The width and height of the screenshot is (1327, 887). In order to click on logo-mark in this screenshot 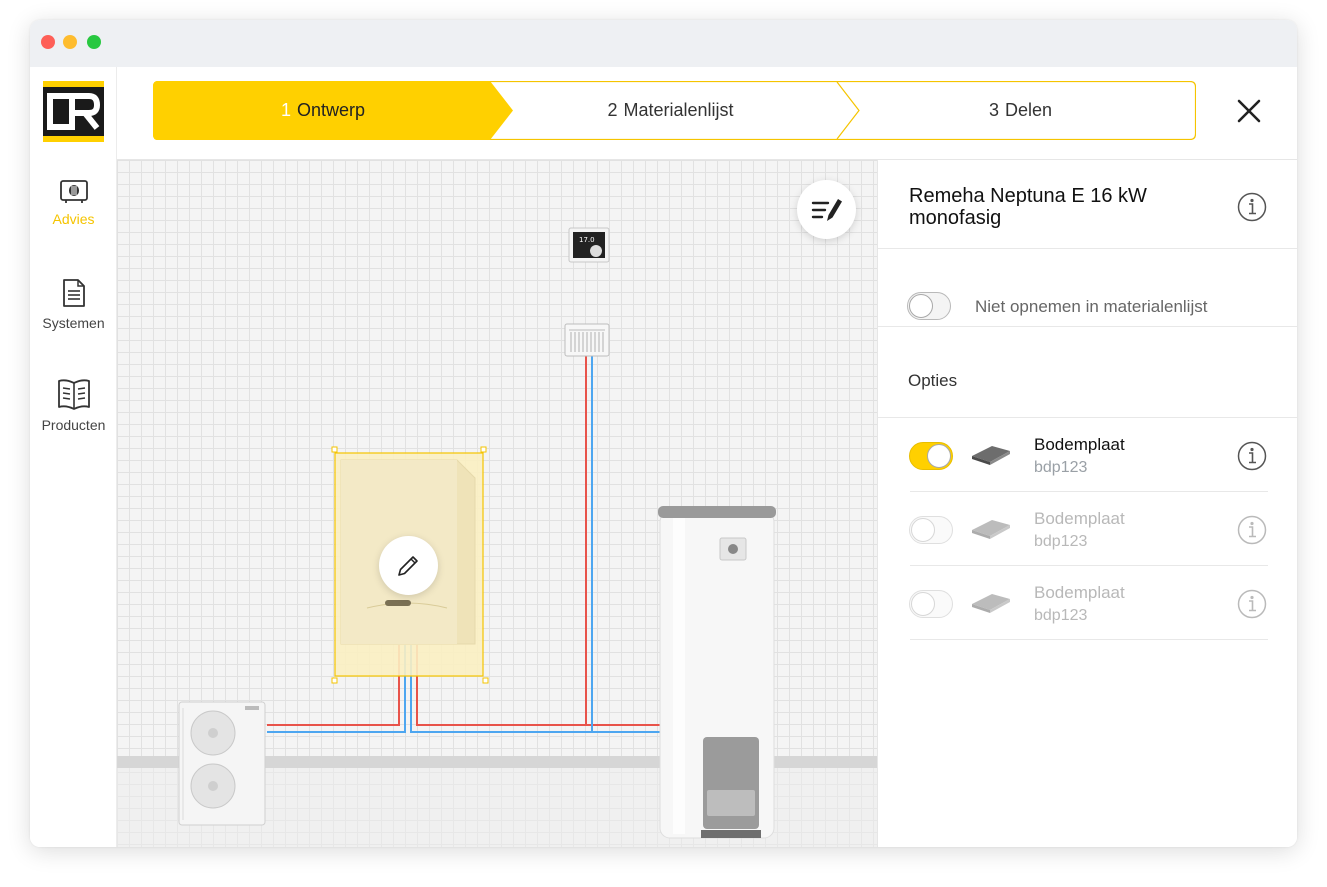, I will do `click(73, 111)`.